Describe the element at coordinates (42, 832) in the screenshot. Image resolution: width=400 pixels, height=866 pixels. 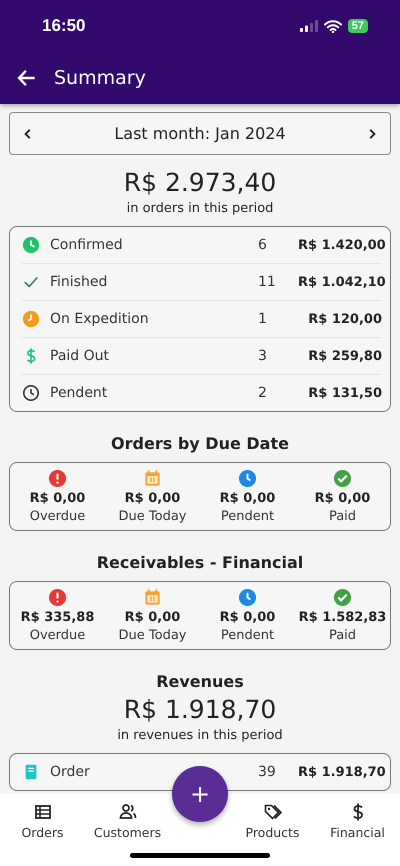
I see `nav-label: Orders` at that location.